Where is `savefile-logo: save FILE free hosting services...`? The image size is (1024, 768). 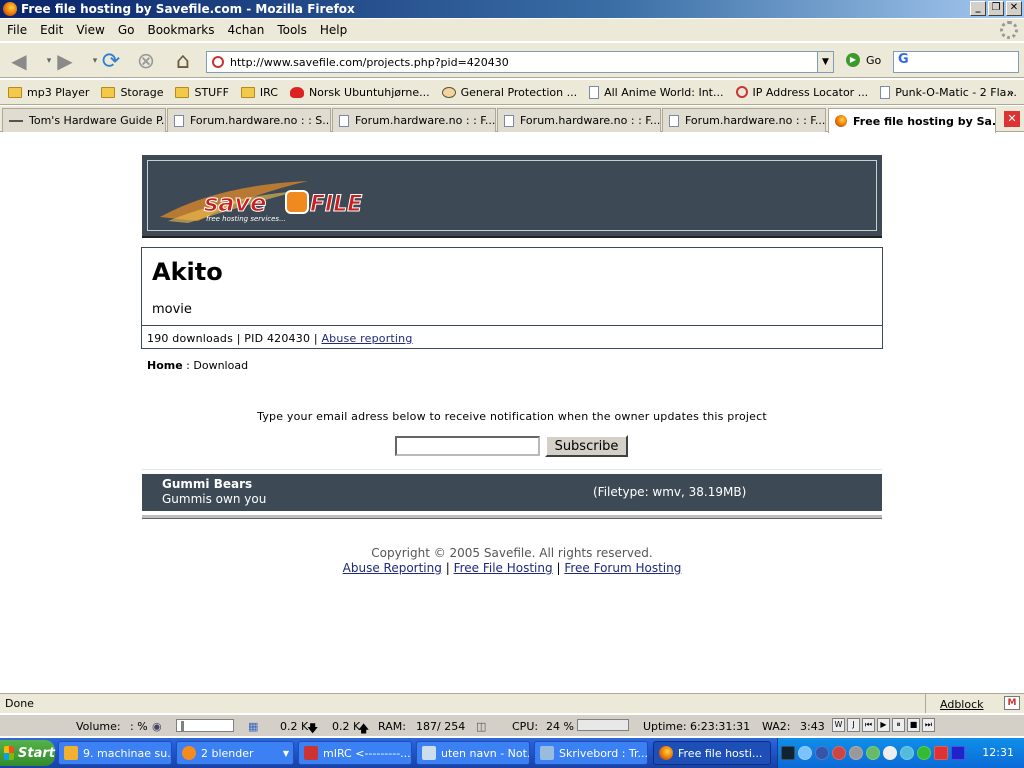
savefile-logo: save FILE free hosting services... is located at coordinates (273, 201).